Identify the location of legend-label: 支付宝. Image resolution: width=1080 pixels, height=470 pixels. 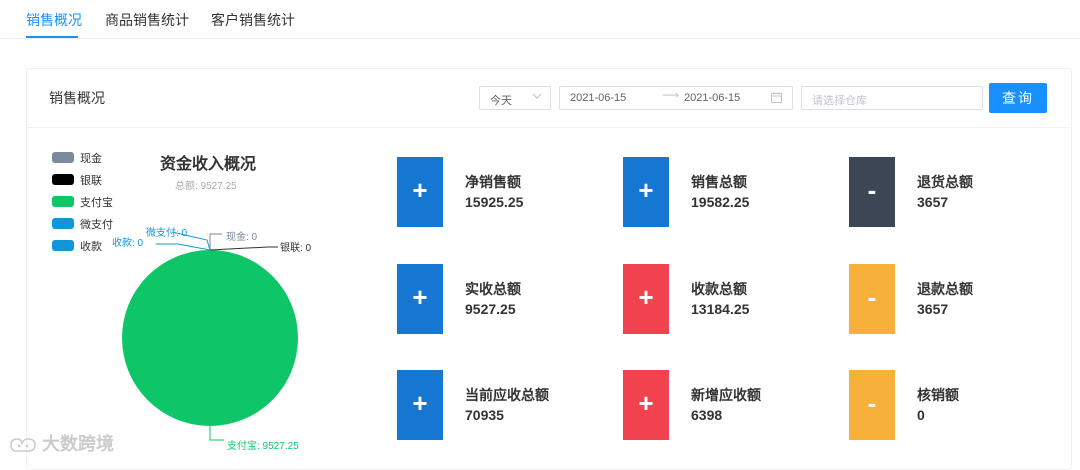
(96, 203).